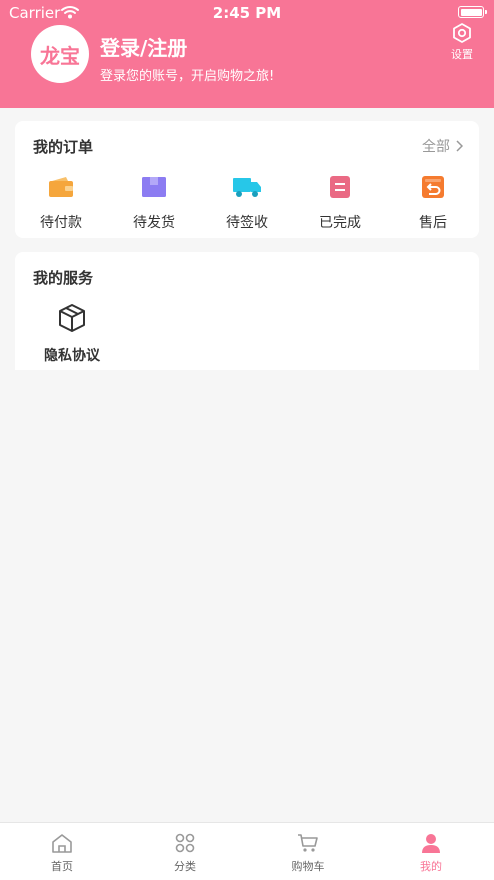 This screenshot has height=880, width=494. I want to click on battery-icon, so click(472, 12).